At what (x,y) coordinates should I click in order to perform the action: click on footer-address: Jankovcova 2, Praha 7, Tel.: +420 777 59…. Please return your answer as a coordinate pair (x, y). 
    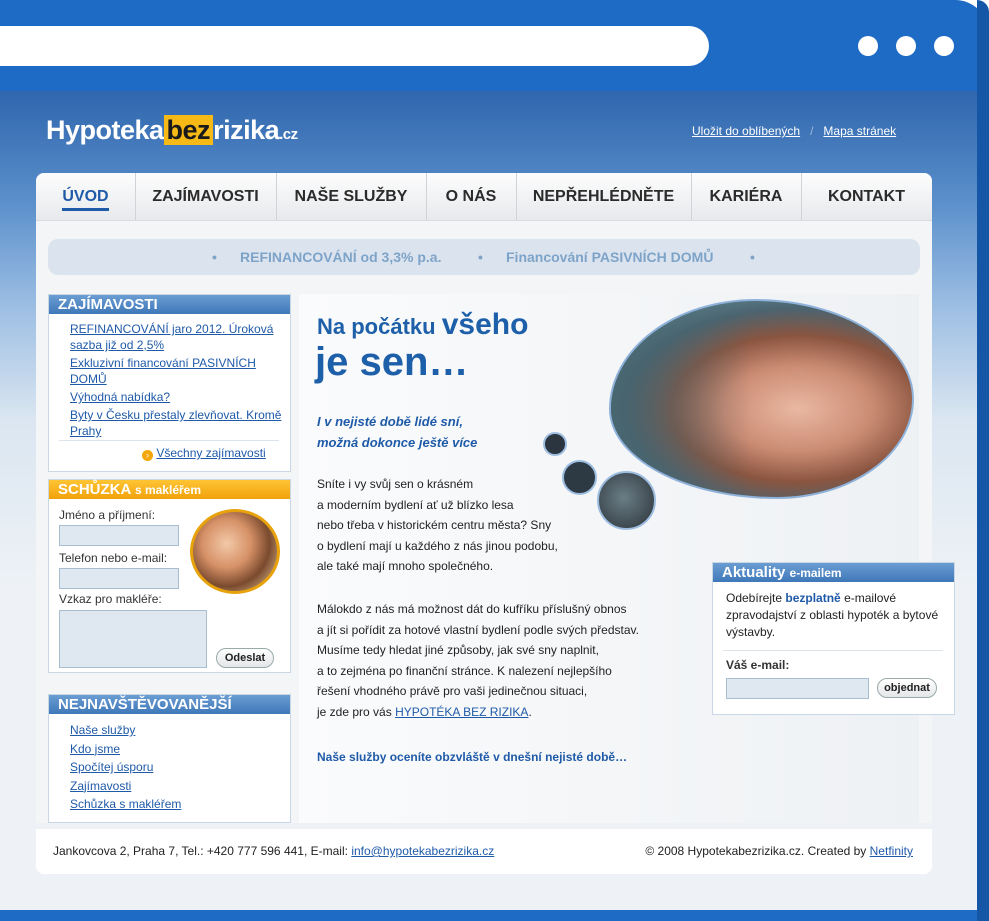
    Looking at the image, I should click on (273, 851).